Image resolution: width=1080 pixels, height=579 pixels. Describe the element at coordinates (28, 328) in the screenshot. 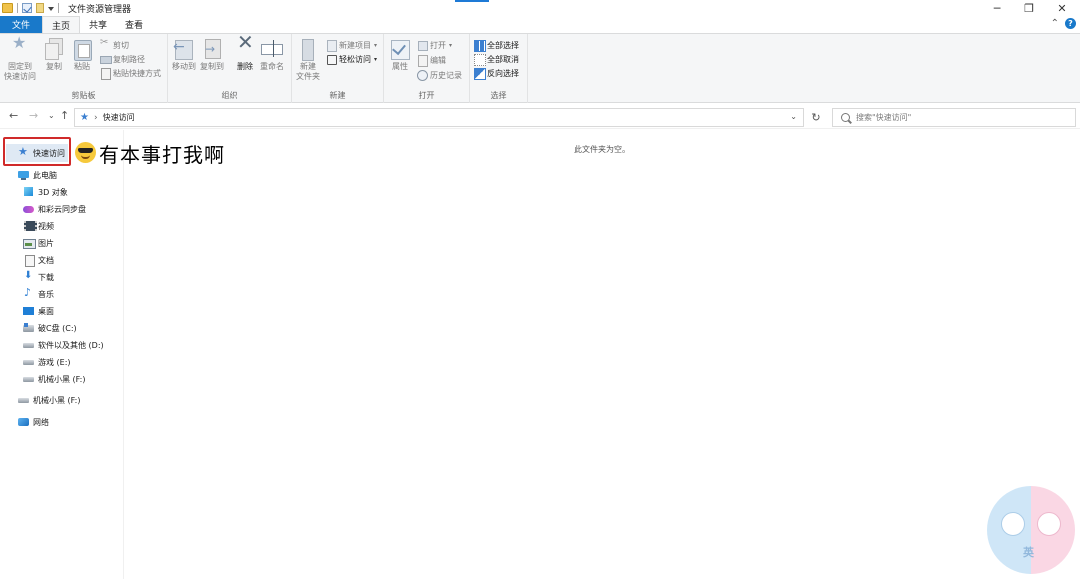

I see `system-drive-icon` at that location.